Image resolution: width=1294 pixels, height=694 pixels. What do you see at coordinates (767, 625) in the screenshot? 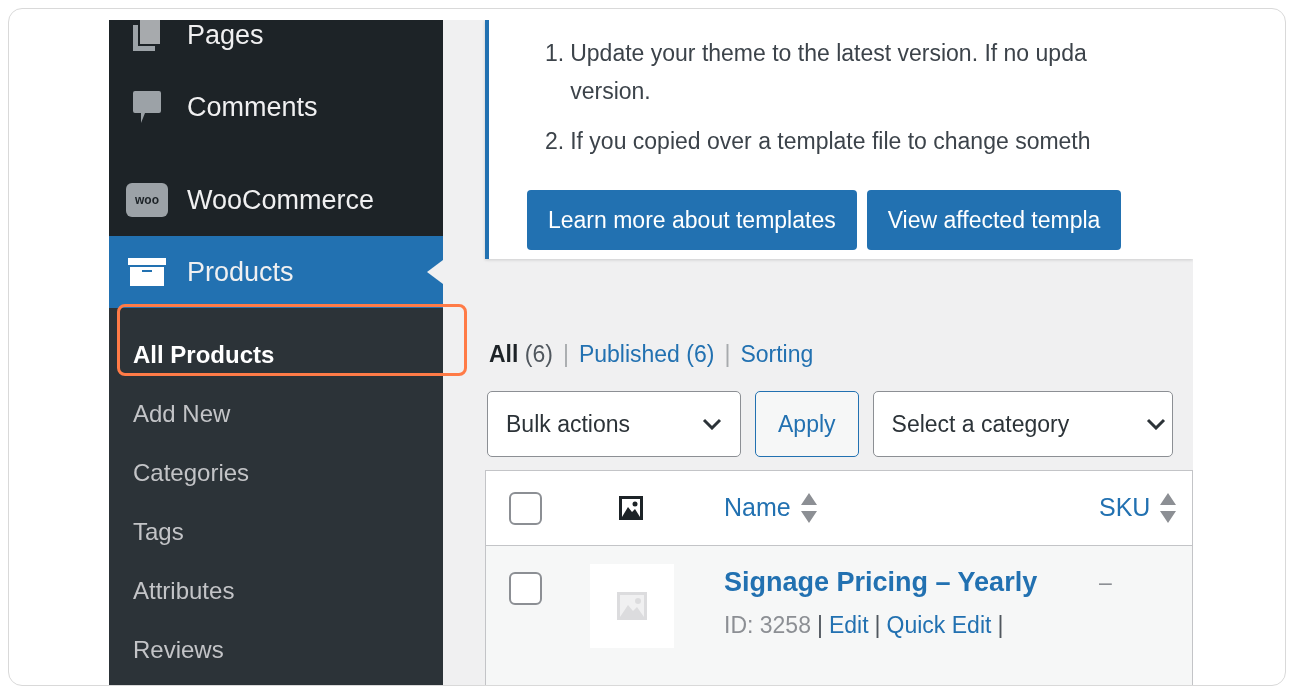
I see `product-id: ID: 3258` at bounding box center [767, 625].